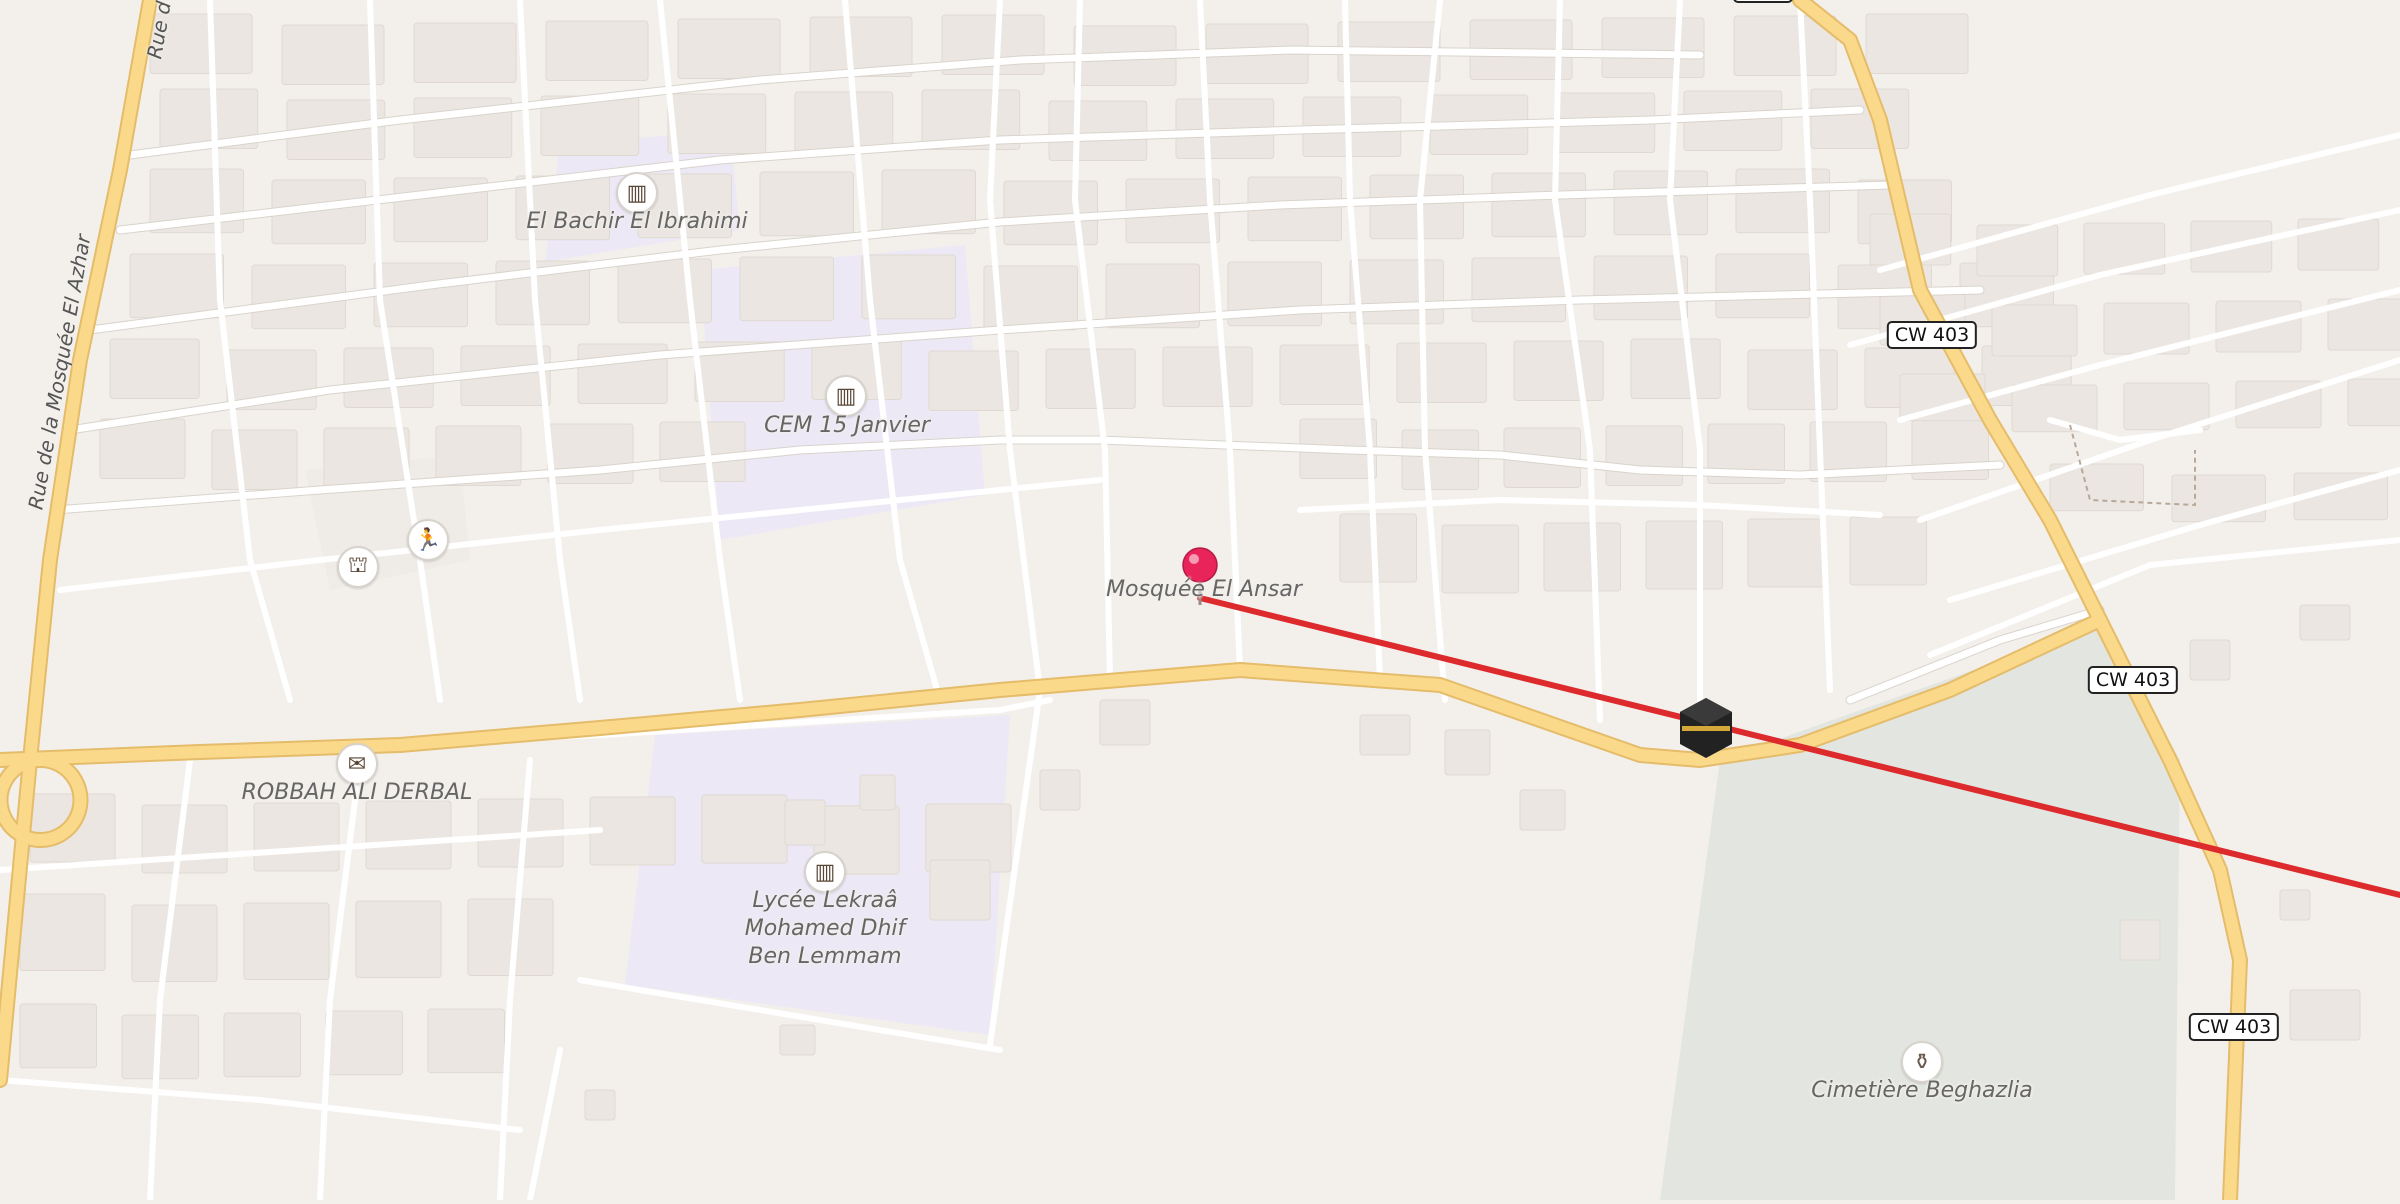 The image size is (2400, 1204). What do you see at coordinates (846, 396) in the screenshot?
I see `school-icon: ▥` at bounding box center [846, 396].